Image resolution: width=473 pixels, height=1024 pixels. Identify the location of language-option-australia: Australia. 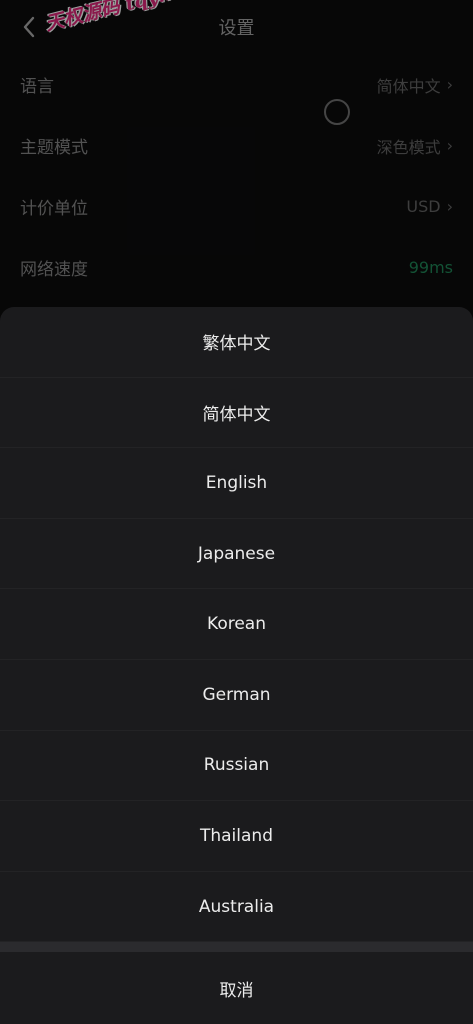
(236, 907).